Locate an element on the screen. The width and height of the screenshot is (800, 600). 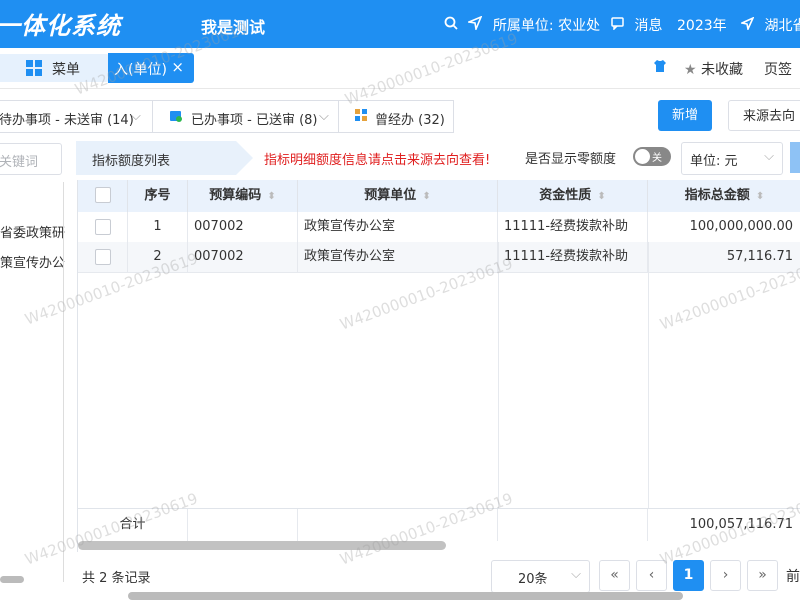
keyword-search-input: 关键词 is located at coordinates (31, 159).